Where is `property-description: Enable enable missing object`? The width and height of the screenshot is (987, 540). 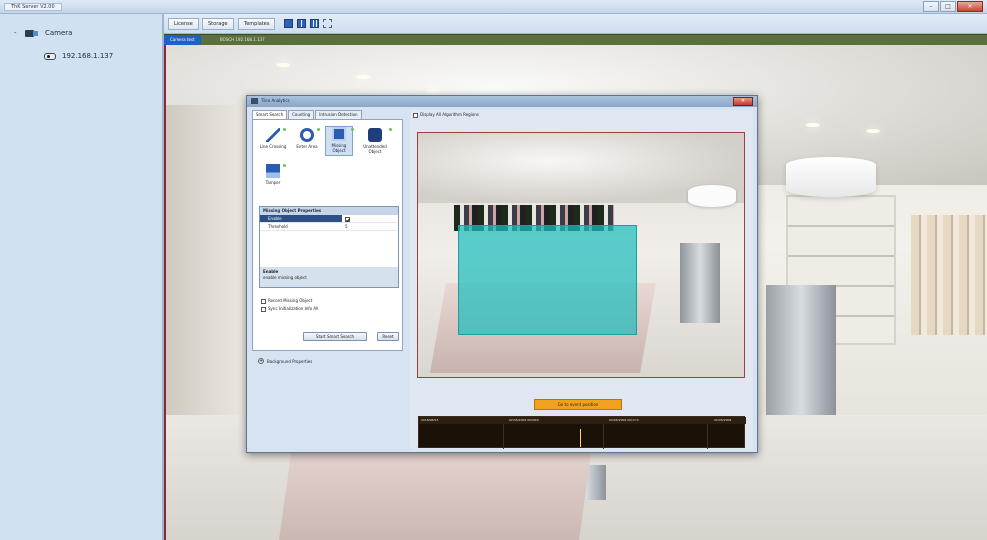 property-description: Enable enable missing object is located at coordinates (329, 277).